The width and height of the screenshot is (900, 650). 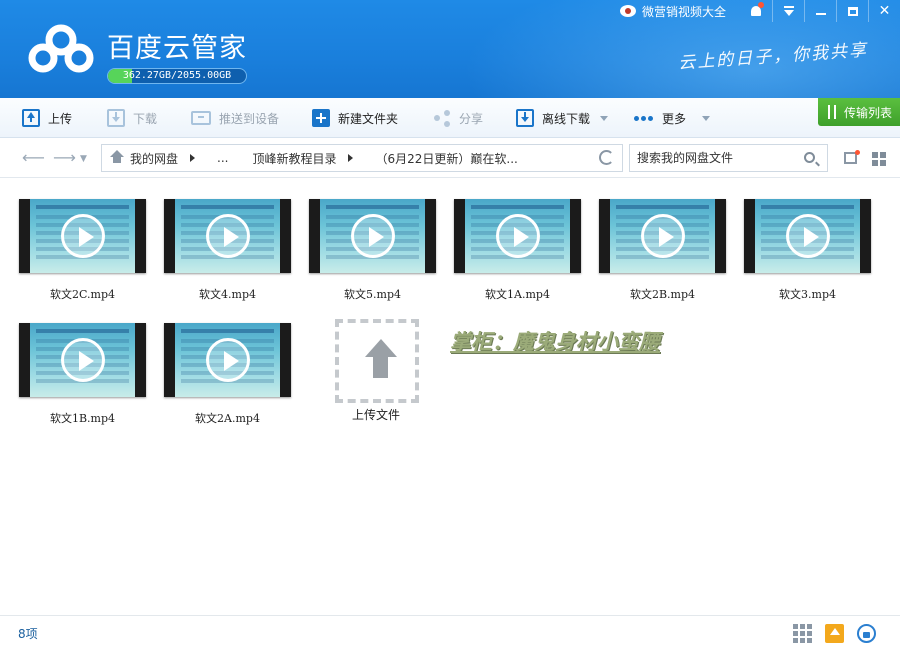 I want to click on upload-file-label: 上传文件, so click(x=375, y=415).